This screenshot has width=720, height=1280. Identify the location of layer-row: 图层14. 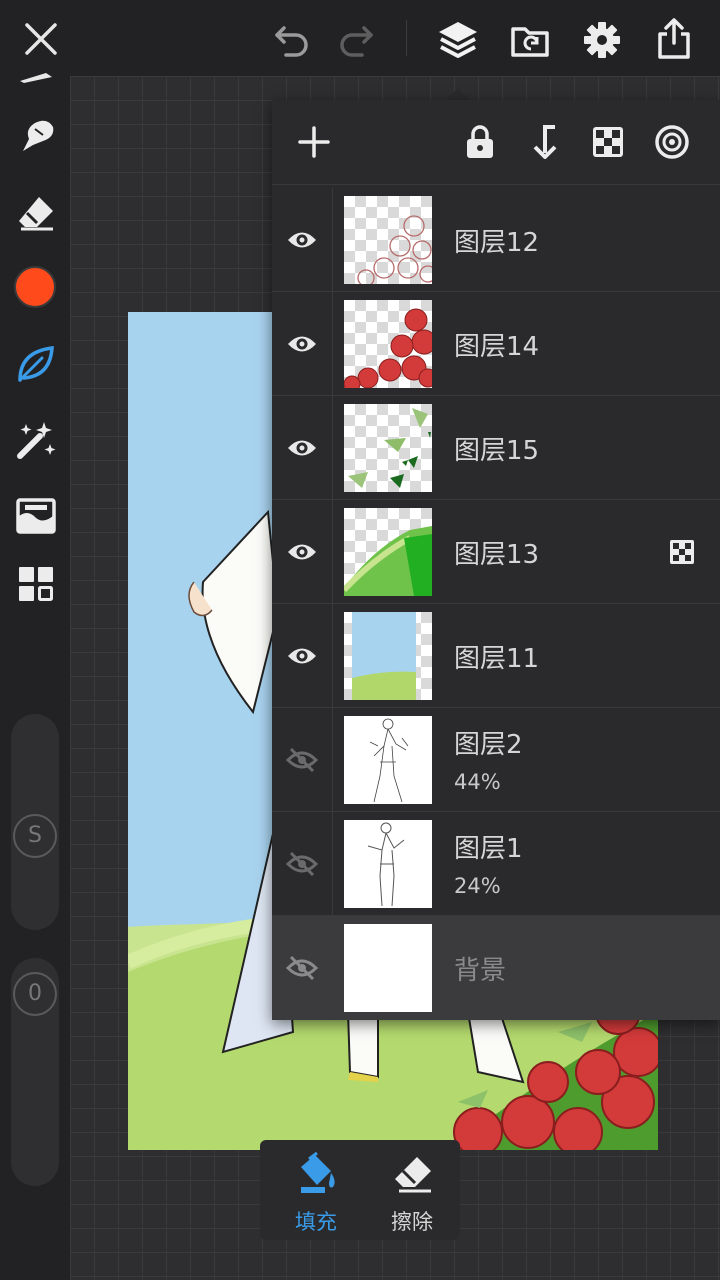
(496, 344).